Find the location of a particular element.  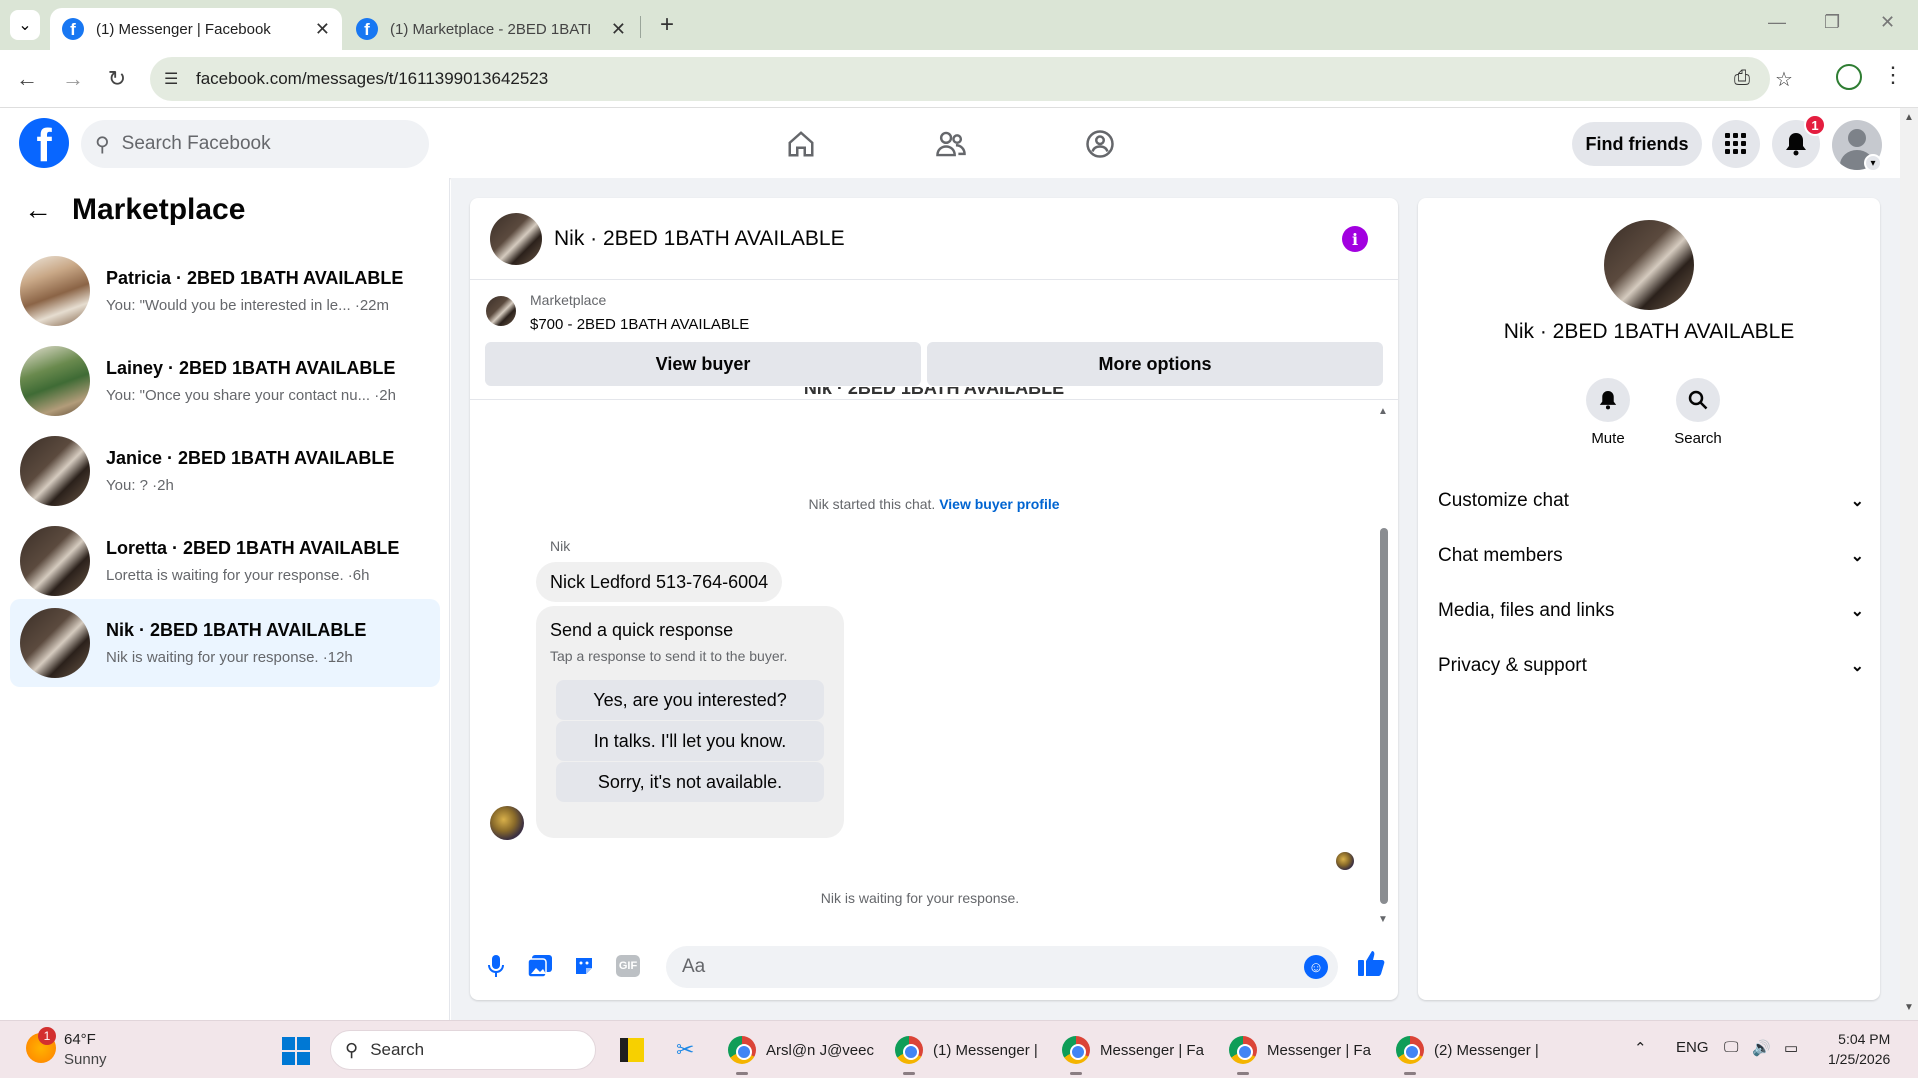

chat-members-section: Chat members ⌄ is located at coordinates (1651, 556).